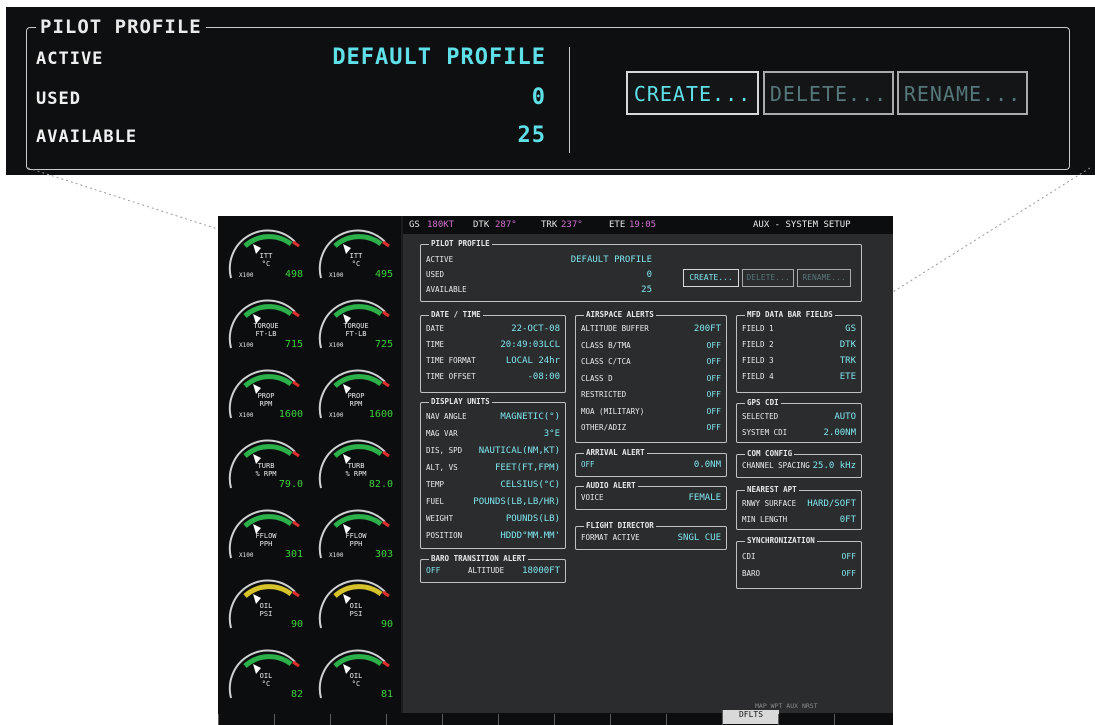  I want to click on engine-gauge: TURB% RPM 82.0, so click(356, 467).